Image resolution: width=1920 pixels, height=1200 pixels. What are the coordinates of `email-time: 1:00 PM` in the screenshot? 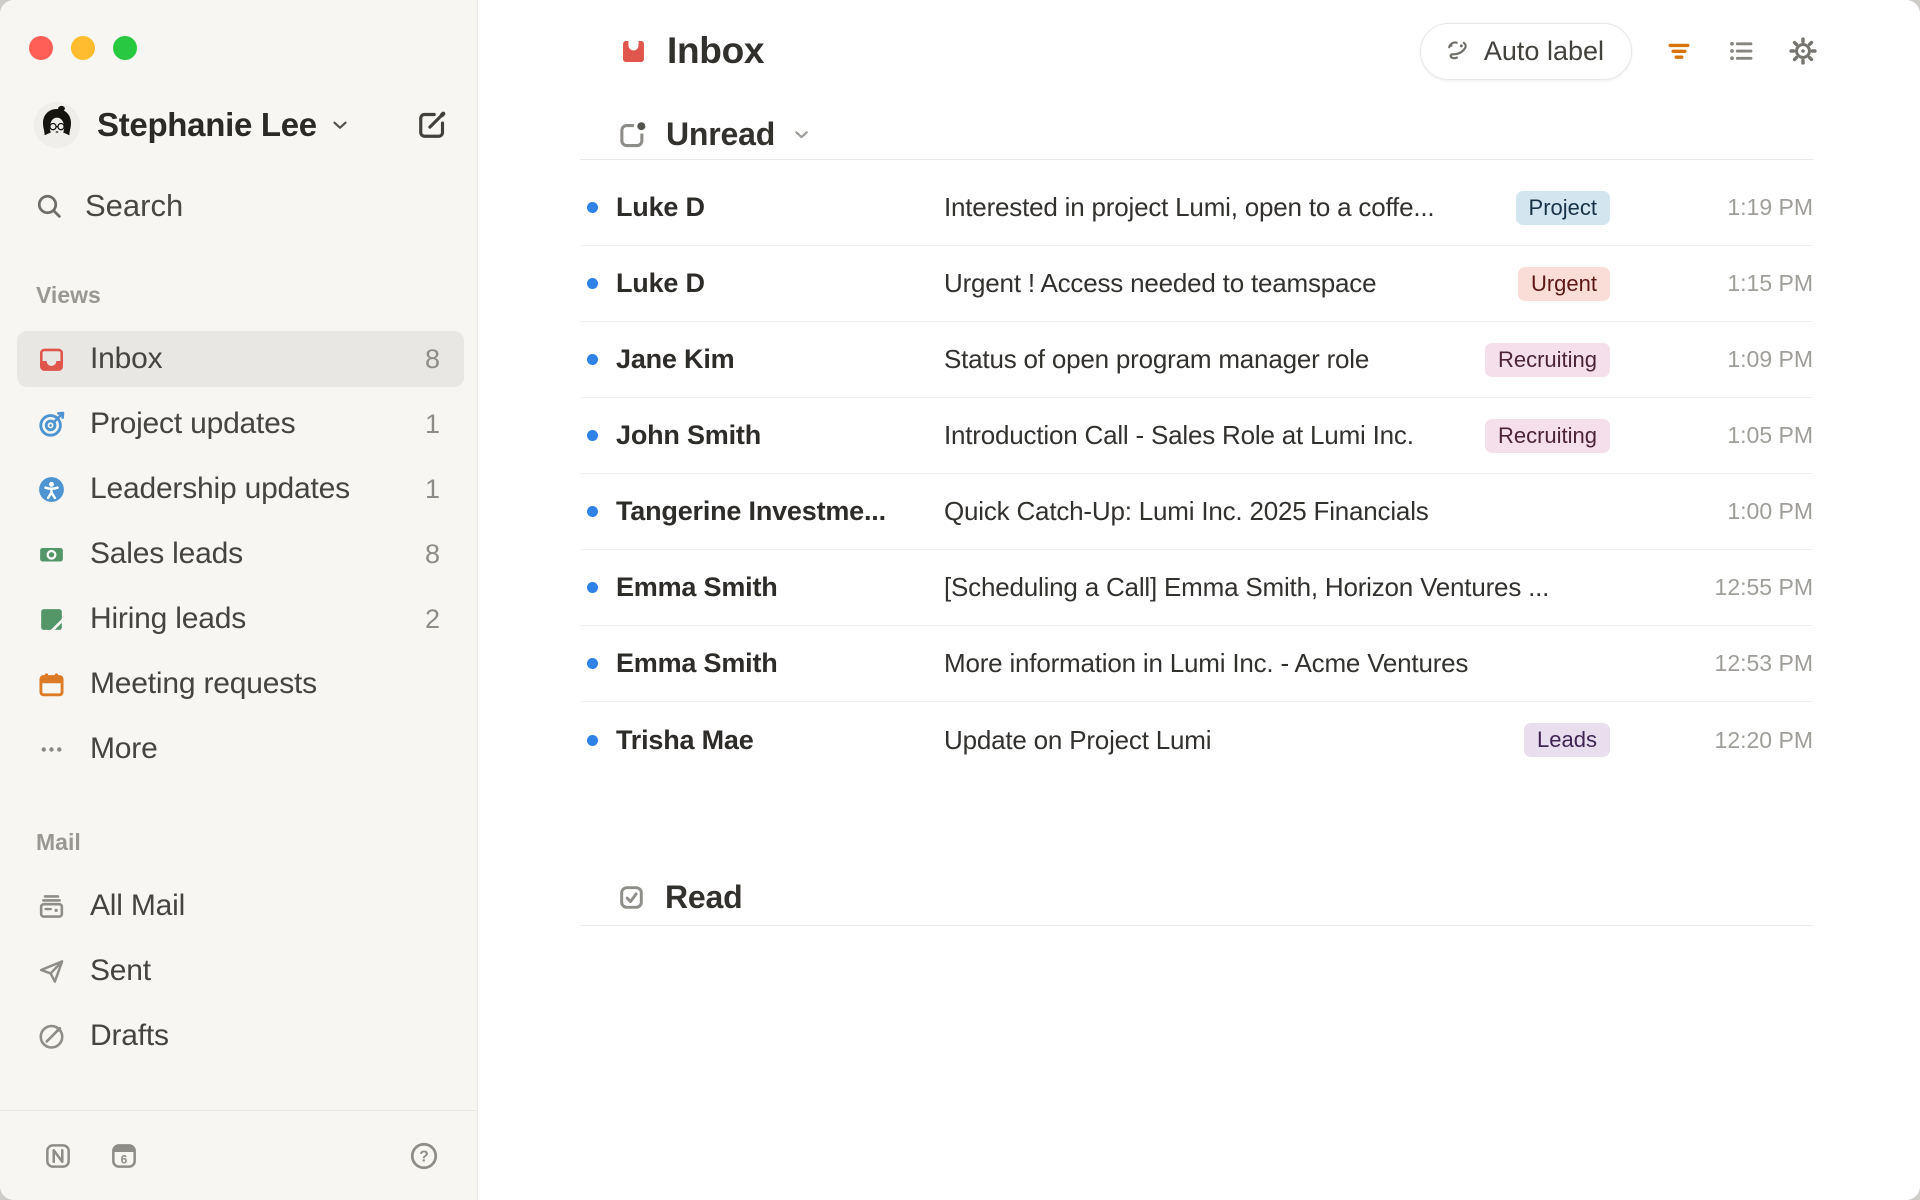 It's located at (1770, 511).